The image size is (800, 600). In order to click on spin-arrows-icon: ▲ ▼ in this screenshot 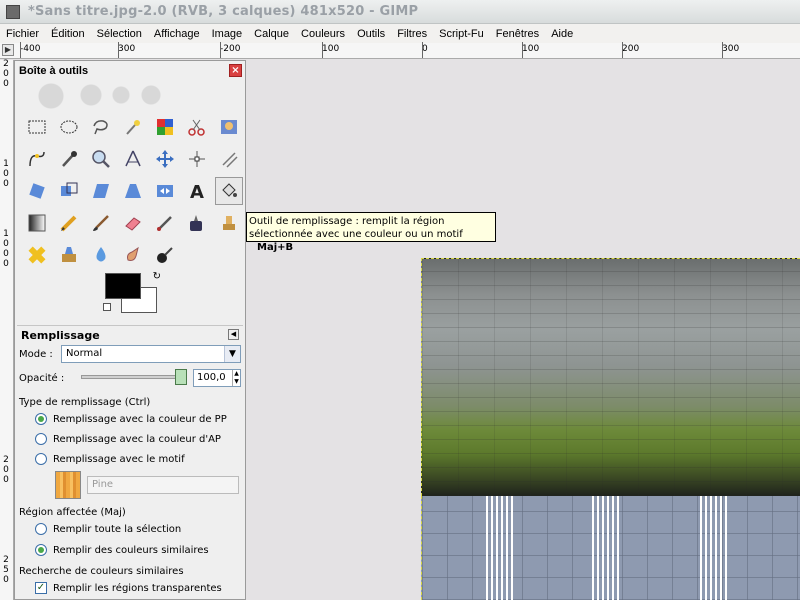, I will do `click(236, 378)`.